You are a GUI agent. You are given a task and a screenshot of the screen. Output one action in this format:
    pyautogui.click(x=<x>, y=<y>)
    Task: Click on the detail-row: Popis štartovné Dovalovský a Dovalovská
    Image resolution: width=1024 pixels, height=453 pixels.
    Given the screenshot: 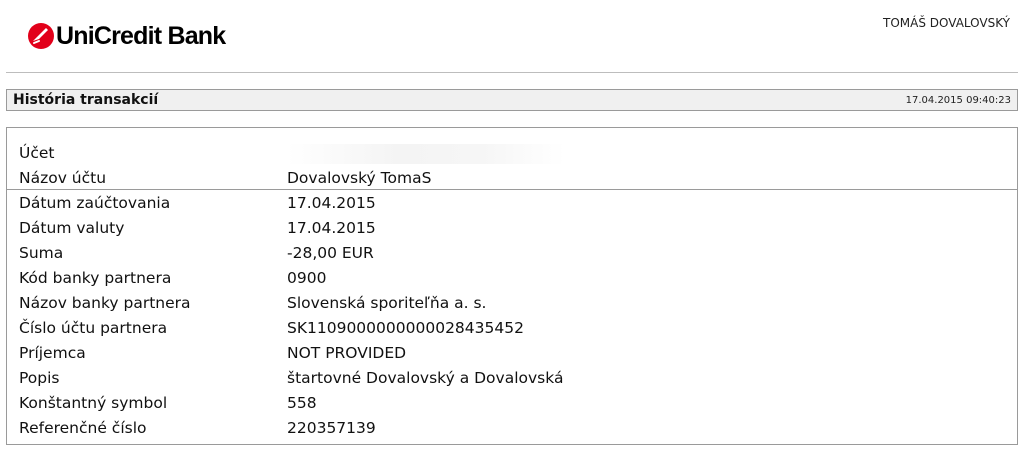 What is the action you would take?
    pyautogui.click(x=292, y=378)
    